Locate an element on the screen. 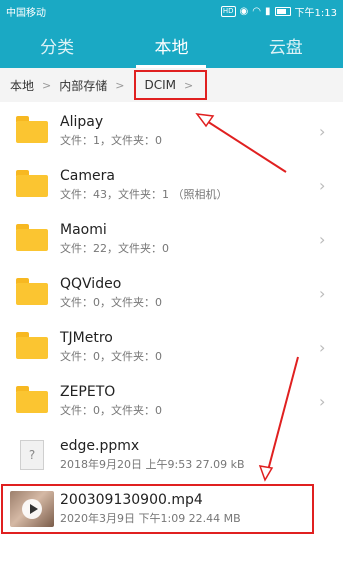 This screenshot has width=343, height=564. file-name: ZEPETO is located at coordinates (88, 392).